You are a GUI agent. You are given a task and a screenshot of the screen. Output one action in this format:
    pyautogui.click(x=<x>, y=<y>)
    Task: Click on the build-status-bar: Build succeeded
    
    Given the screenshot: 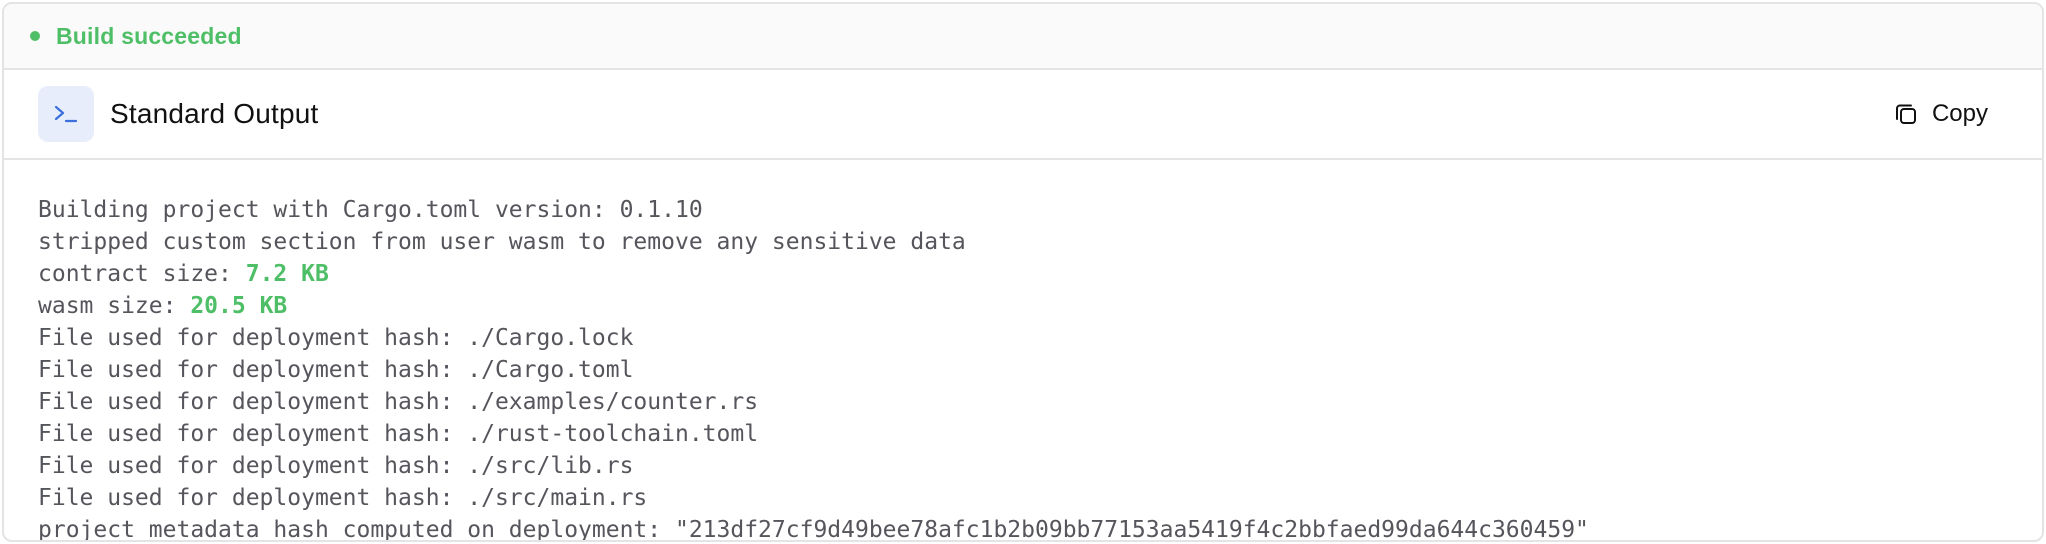 What is the action you would take?
    pyautogui.click(x=1023, y=37)
    